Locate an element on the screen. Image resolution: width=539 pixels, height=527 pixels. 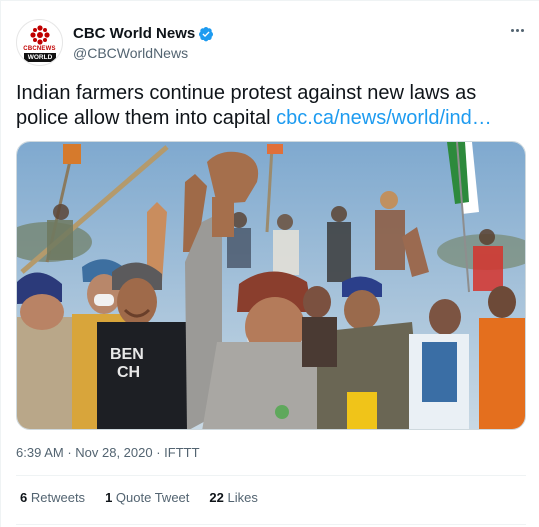
retweets-stat: 6 Retweets is located at coordinates (52, 497).